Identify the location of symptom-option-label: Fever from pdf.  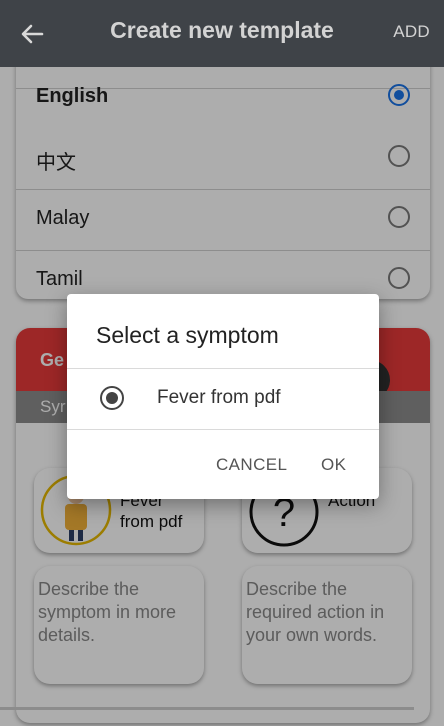
(219, 397).